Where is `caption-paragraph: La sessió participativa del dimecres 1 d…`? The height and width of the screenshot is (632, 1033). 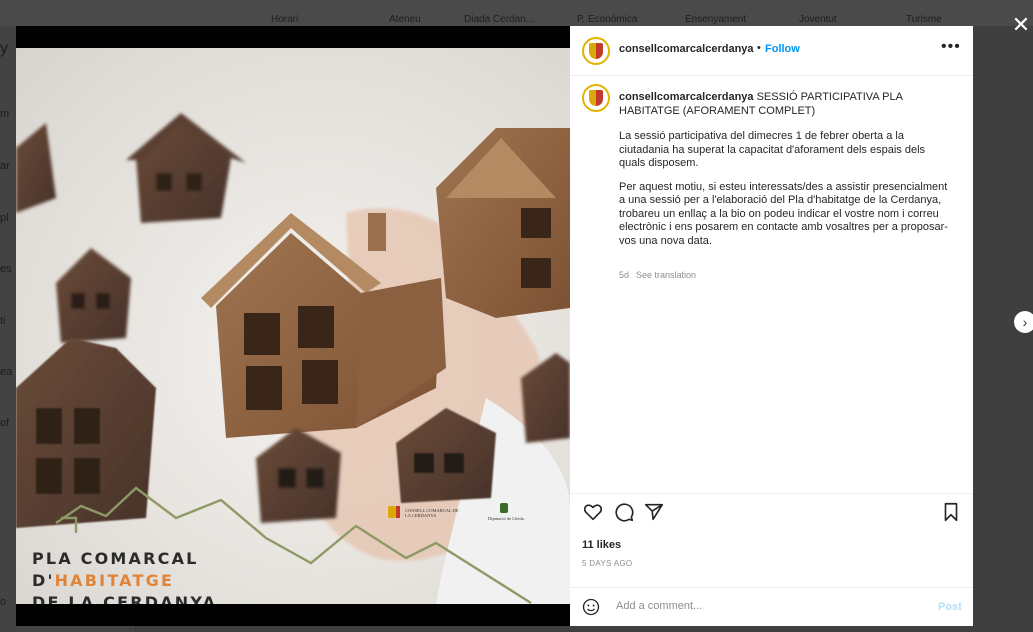
caption-paragraph: La sessió participativa del dimecres 1 d… is located at coordinates (772, 149).